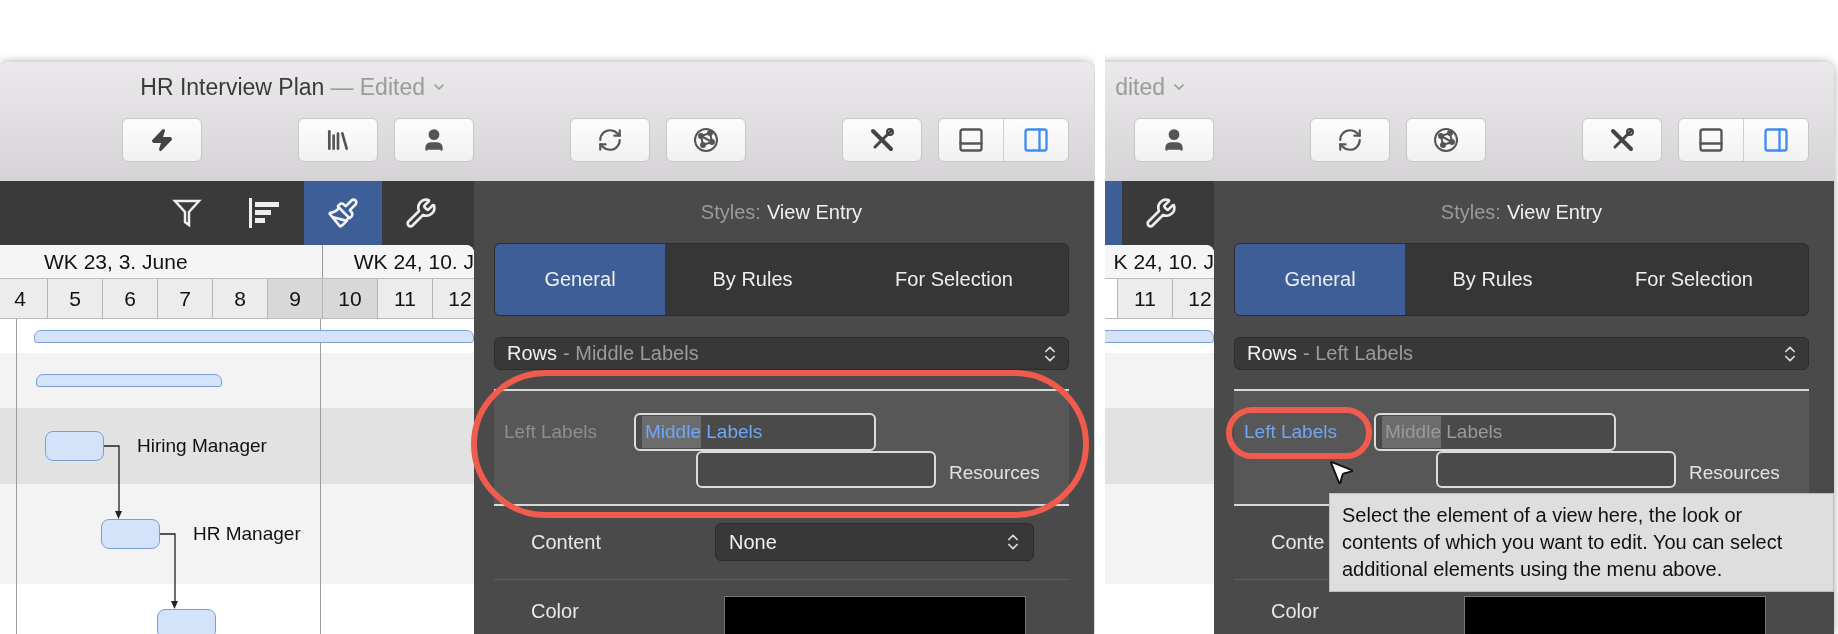  Describe the element at coordinates (239, 298) in the screenshot. I see `day-header: 8` at that location.